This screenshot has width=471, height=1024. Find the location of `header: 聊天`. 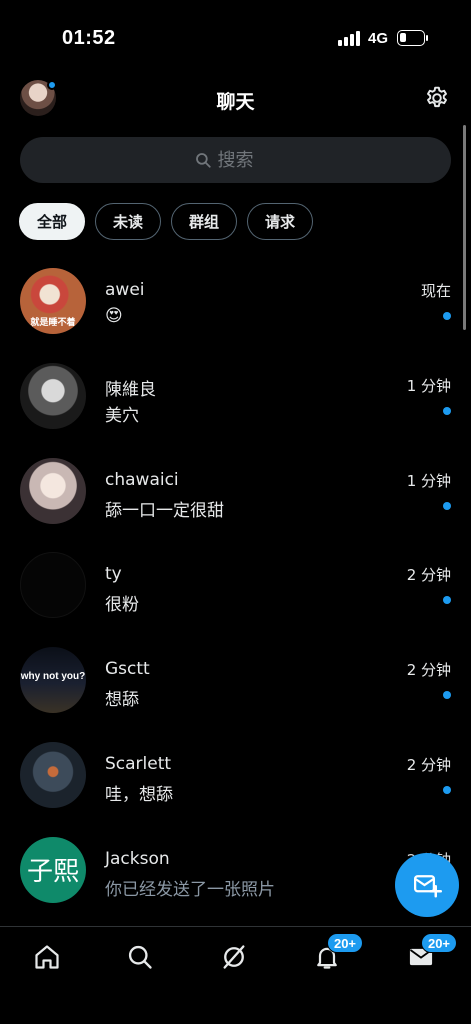

header: 聊天 is located at coordinates (235, 100).